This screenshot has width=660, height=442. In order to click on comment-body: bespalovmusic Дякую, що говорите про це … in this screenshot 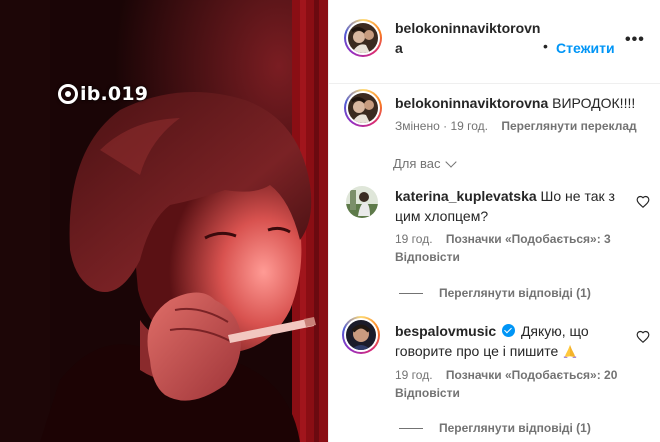, I will do `click(513, 341)`.